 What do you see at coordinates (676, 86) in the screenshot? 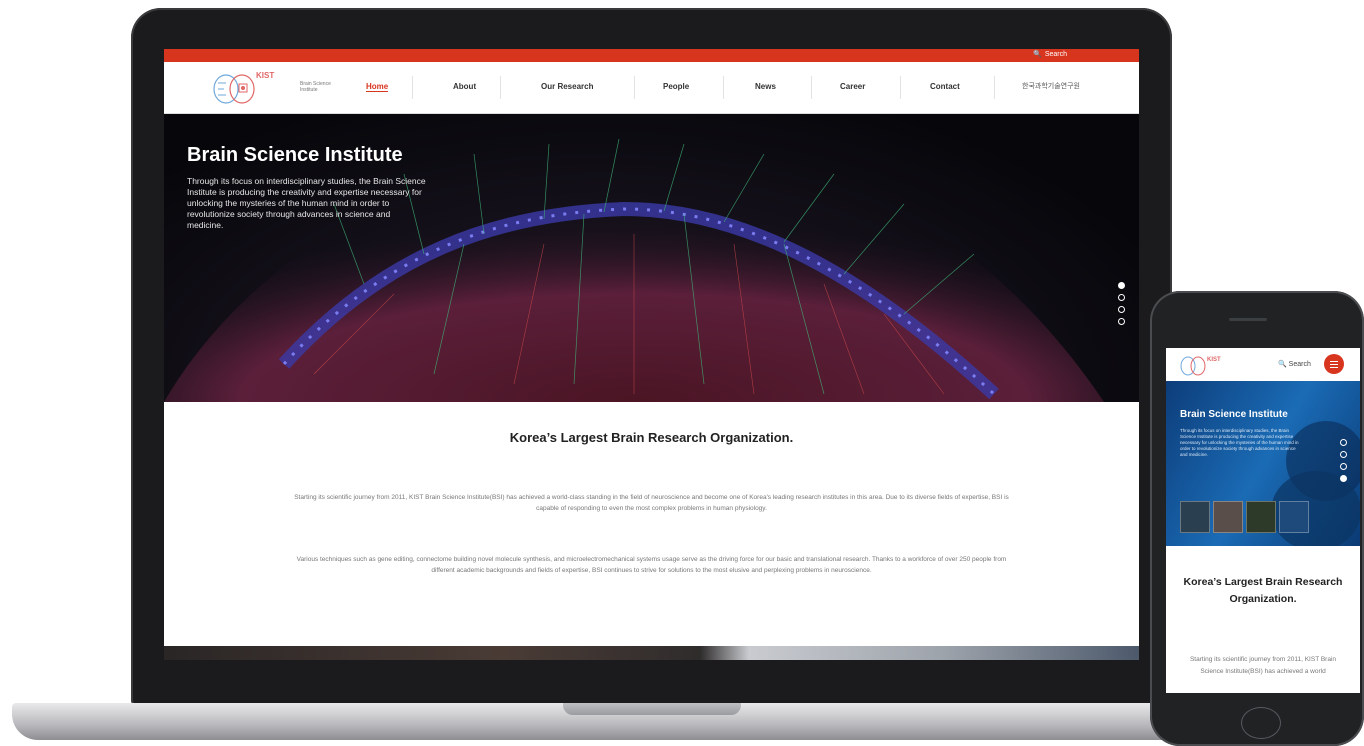
I see `nav-people: People` at bounding box center [676, 86].